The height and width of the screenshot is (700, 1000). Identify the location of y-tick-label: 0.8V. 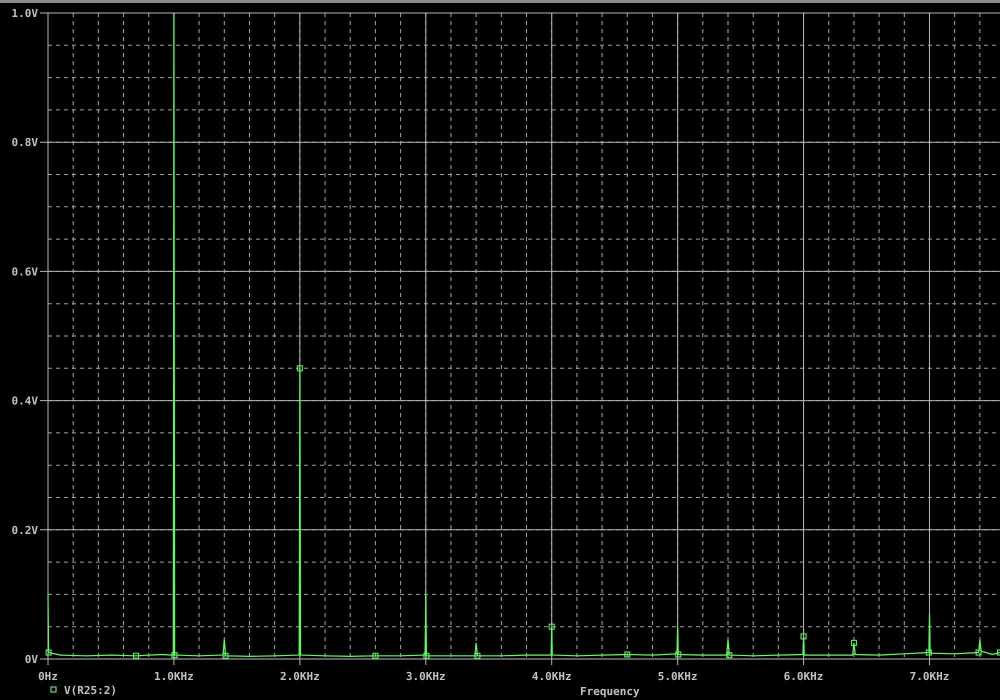
(25, 143).